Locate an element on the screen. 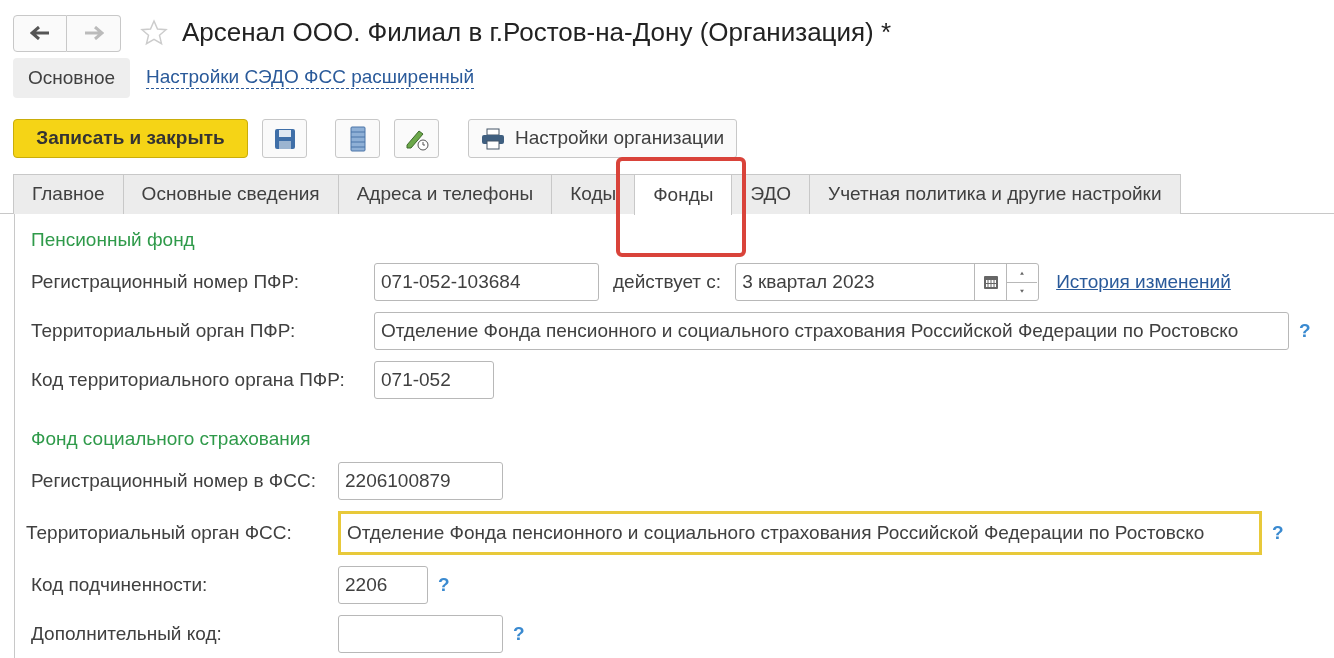 This screenshot has width=1334, height=658. field-label: Регистрационный номер в ФСС: is located at coordinates (174, 480).